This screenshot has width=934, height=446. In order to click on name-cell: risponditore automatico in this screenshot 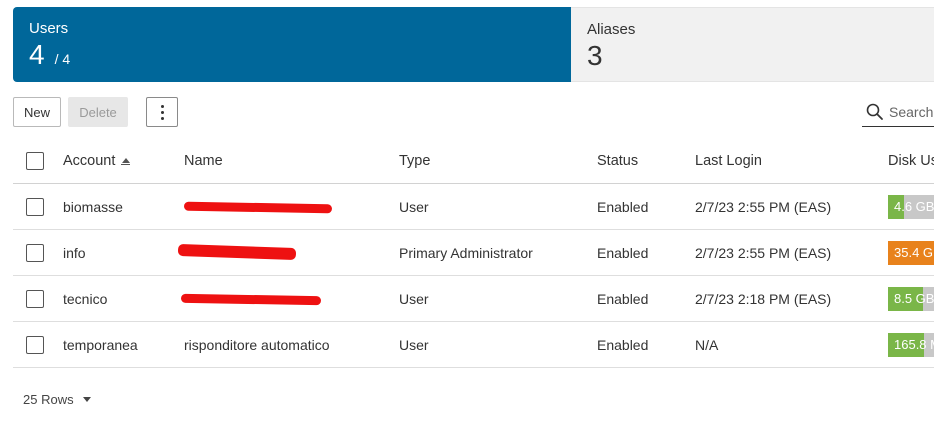, I will do `click(257, 344)`.